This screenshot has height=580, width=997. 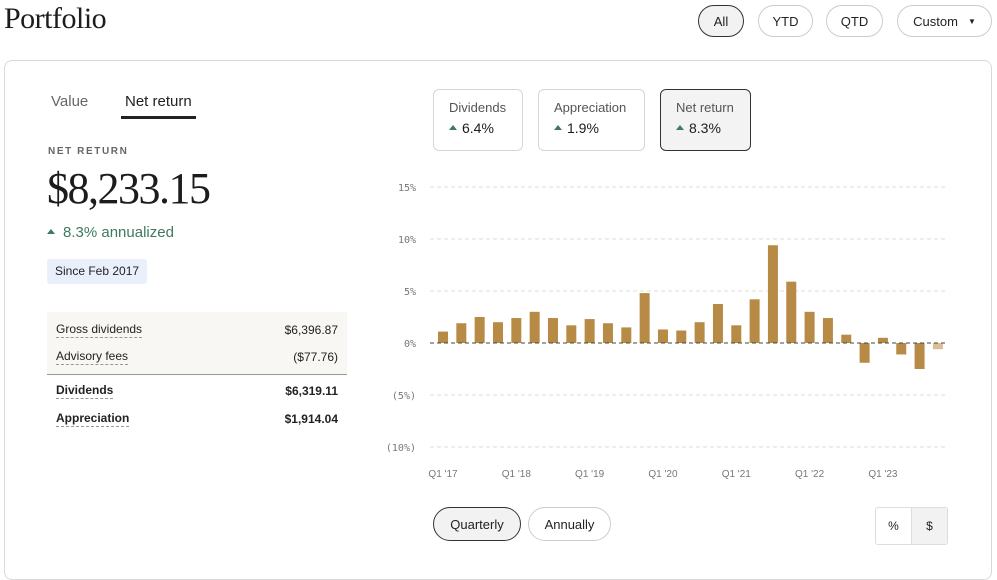 What do you see at coordinates (197, 356) in the screenshot?
I see `table-row: Advisory fees ($77.76)` at bounding box center [197, 356].